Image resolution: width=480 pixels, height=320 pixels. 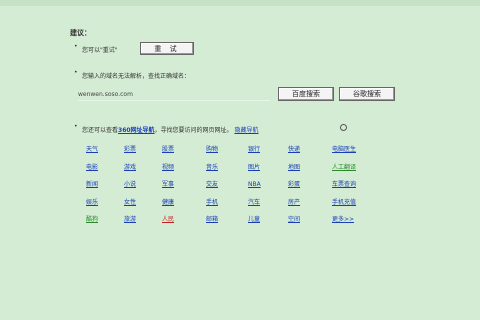 What do you see at coordinates (184, 225) in the screenshot?
I see `grid-link: 人民` at bounding box center [184, 225].